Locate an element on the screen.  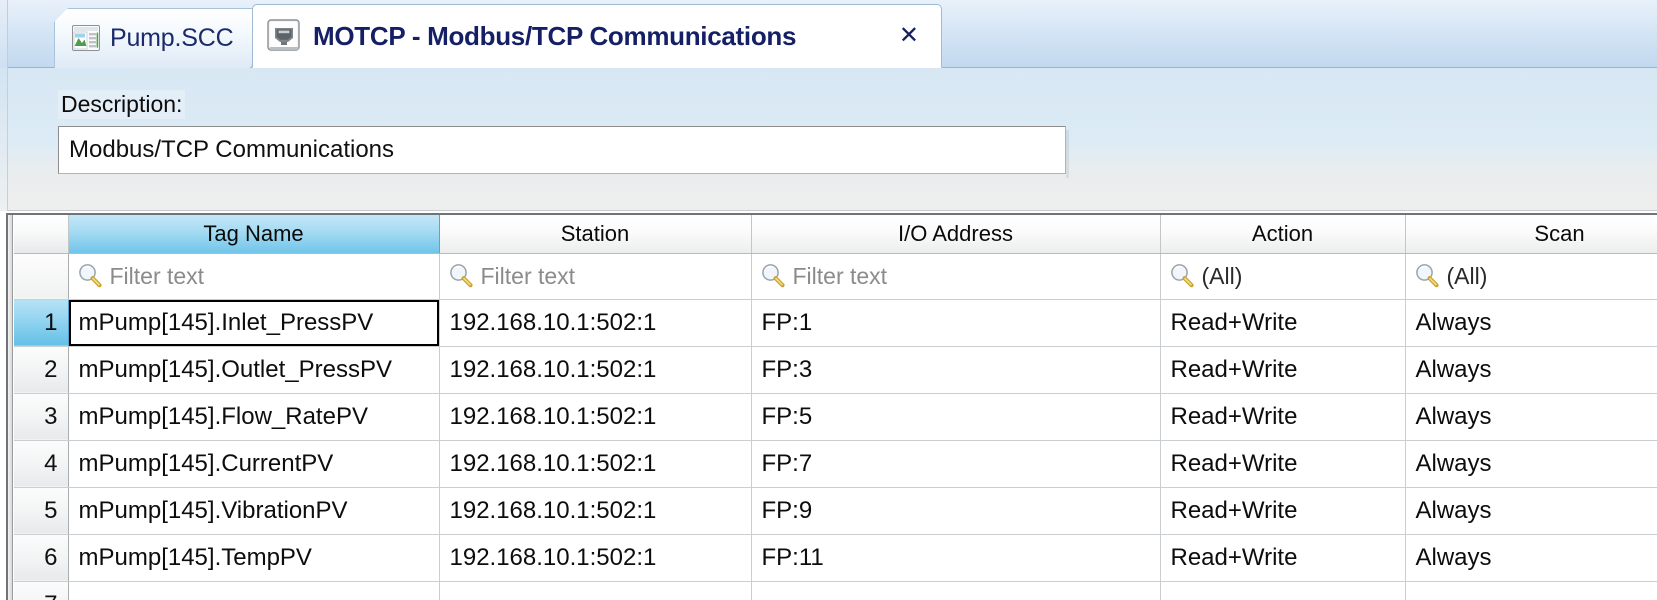
grid-corner-header is located at coordinates (41, 234).